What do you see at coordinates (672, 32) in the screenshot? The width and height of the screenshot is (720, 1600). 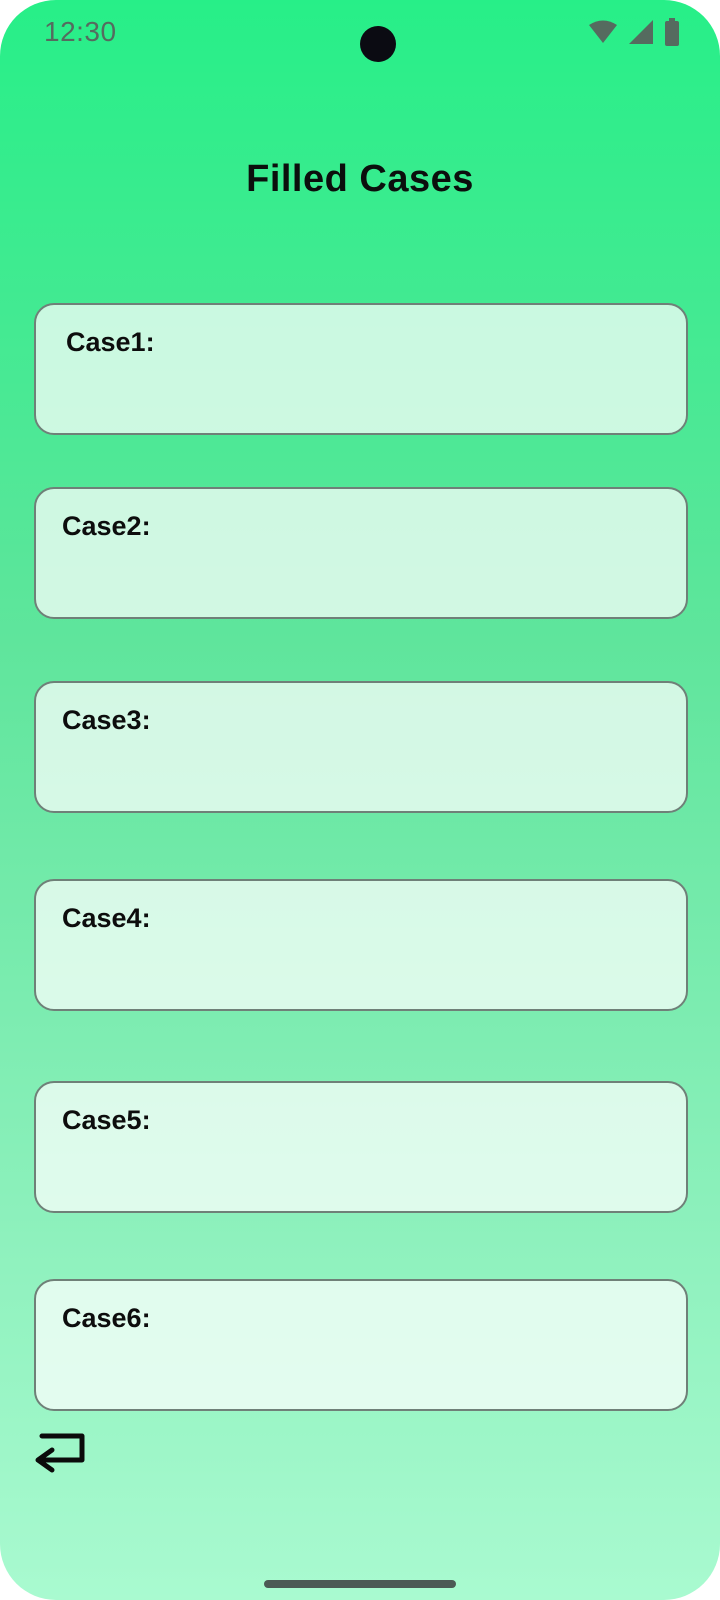 I see `battery-icon` at bounding box center [672, 32].